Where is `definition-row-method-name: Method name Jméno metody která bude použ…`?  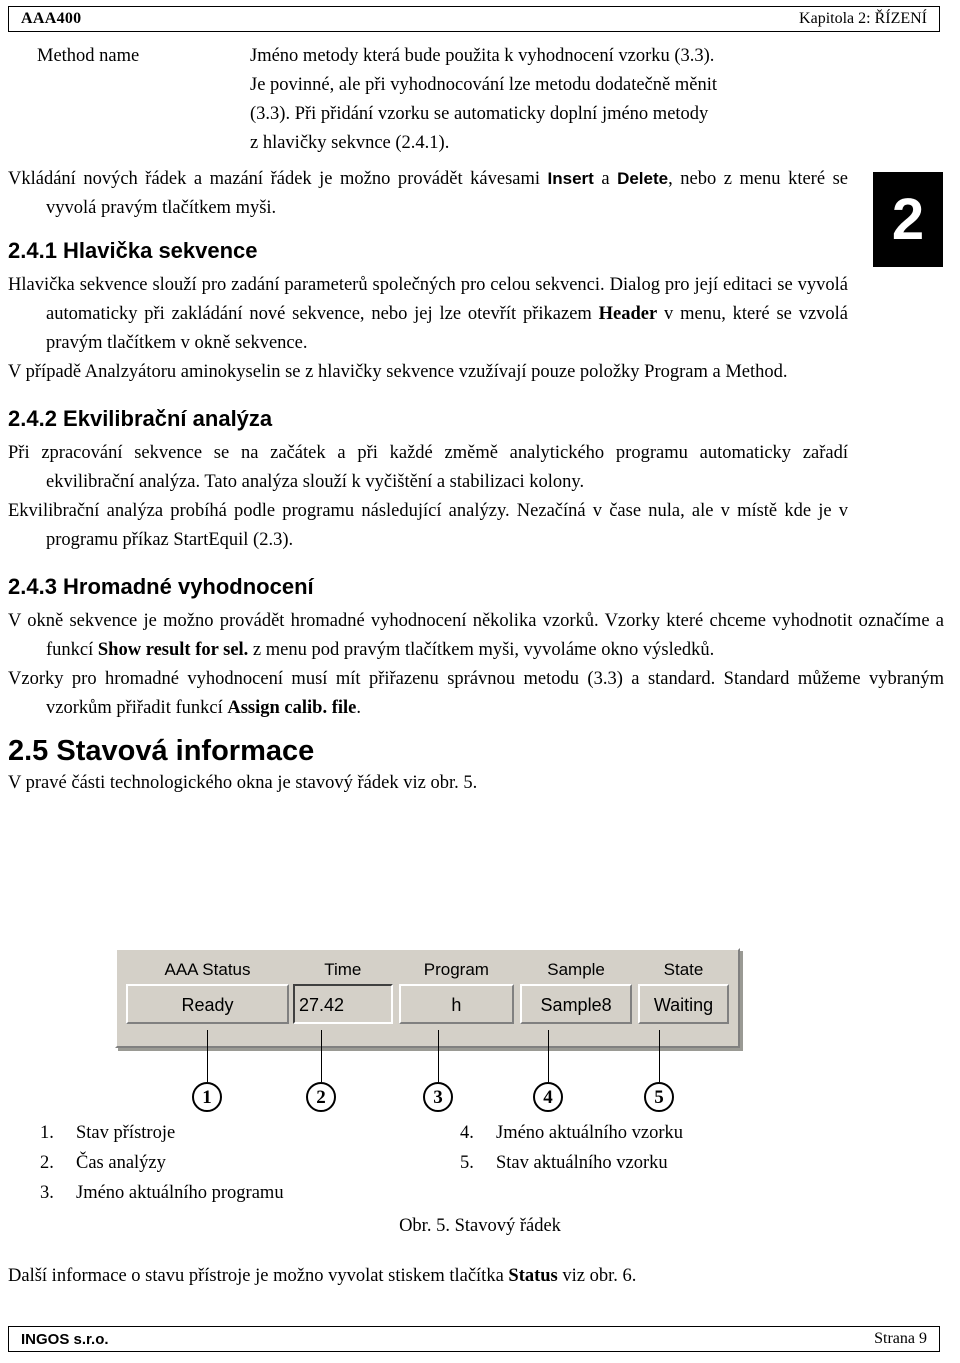
definition-row-method-name: Method name Jméno metody která bude použ… is located at coordinates (480, 100).